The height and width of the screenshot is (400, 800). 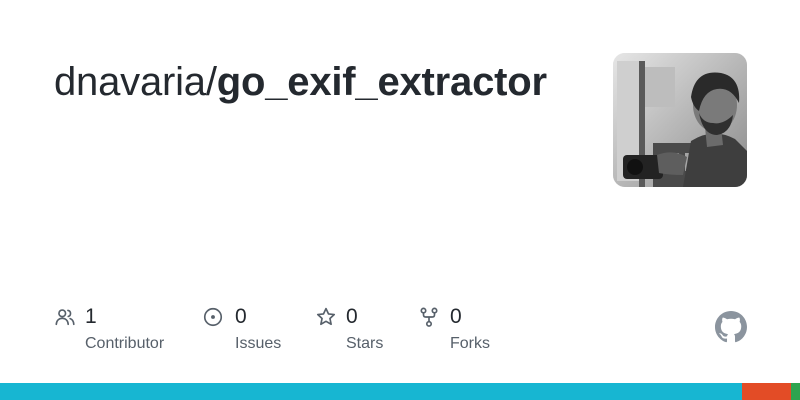 What do you see at coordinates (382, 82) in the screenshot?
I see `repo-name: go_exif_extractor` at bounding box center [382, 82].